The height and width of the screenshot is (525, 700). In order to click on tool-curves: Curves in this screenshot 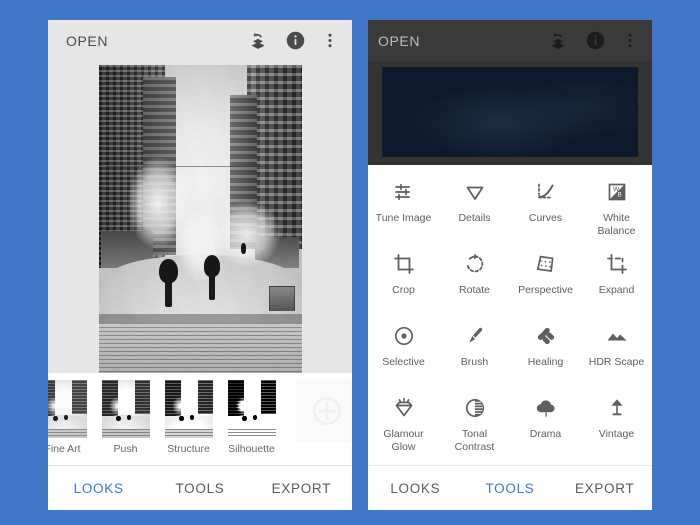, I will do `click(545, 215)`.